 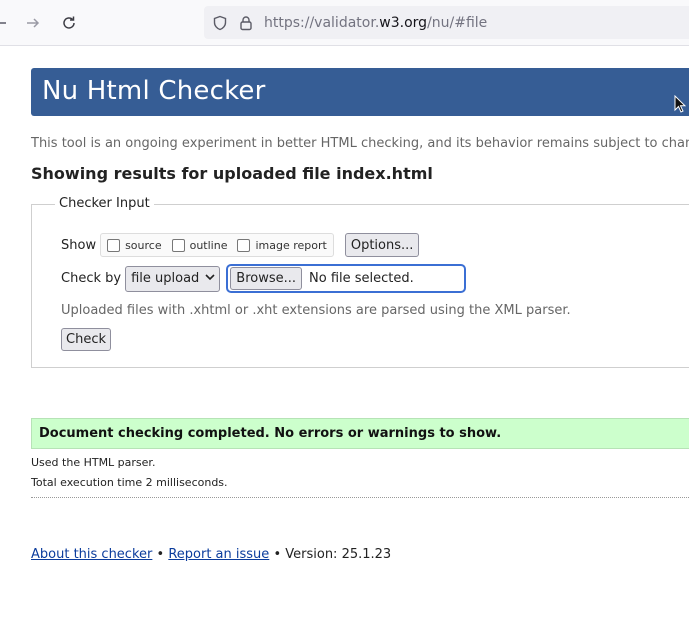 I want to click on reload-icon, so click(x=69, y=23).